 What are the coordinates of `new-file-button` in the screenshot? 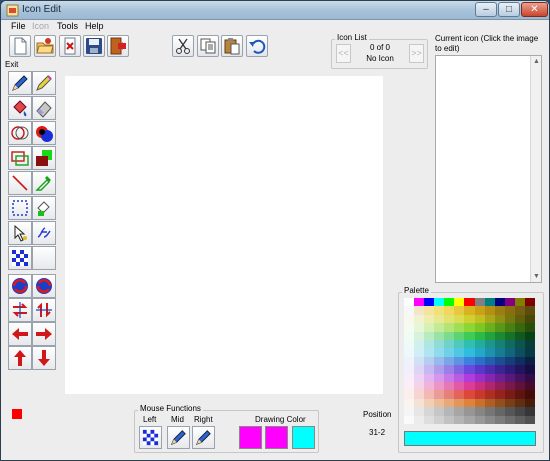 It's located at (20, 46).